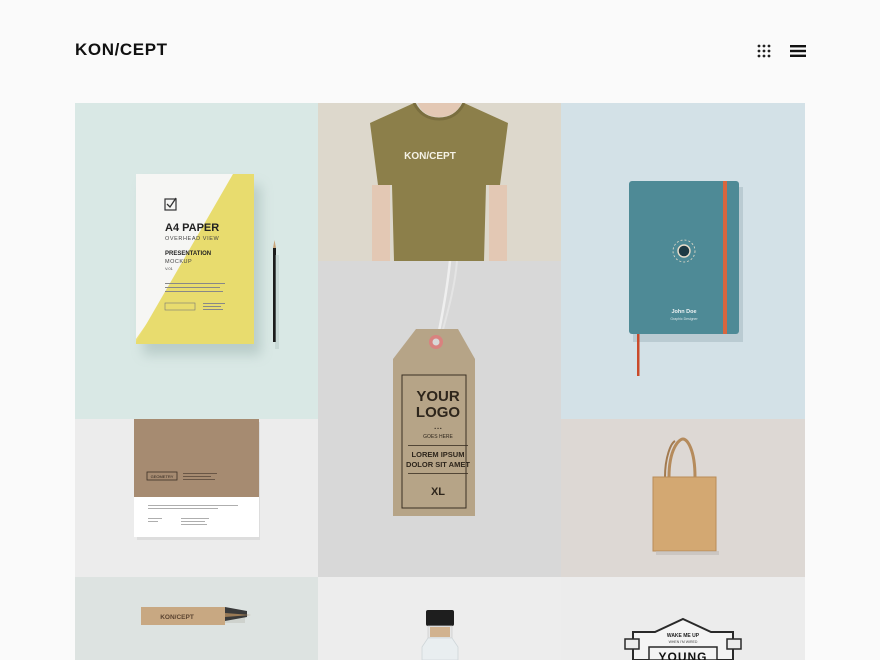 The image size is (880, 660). I want to click on a4-title: A4 PAPER, so click(192, 228).